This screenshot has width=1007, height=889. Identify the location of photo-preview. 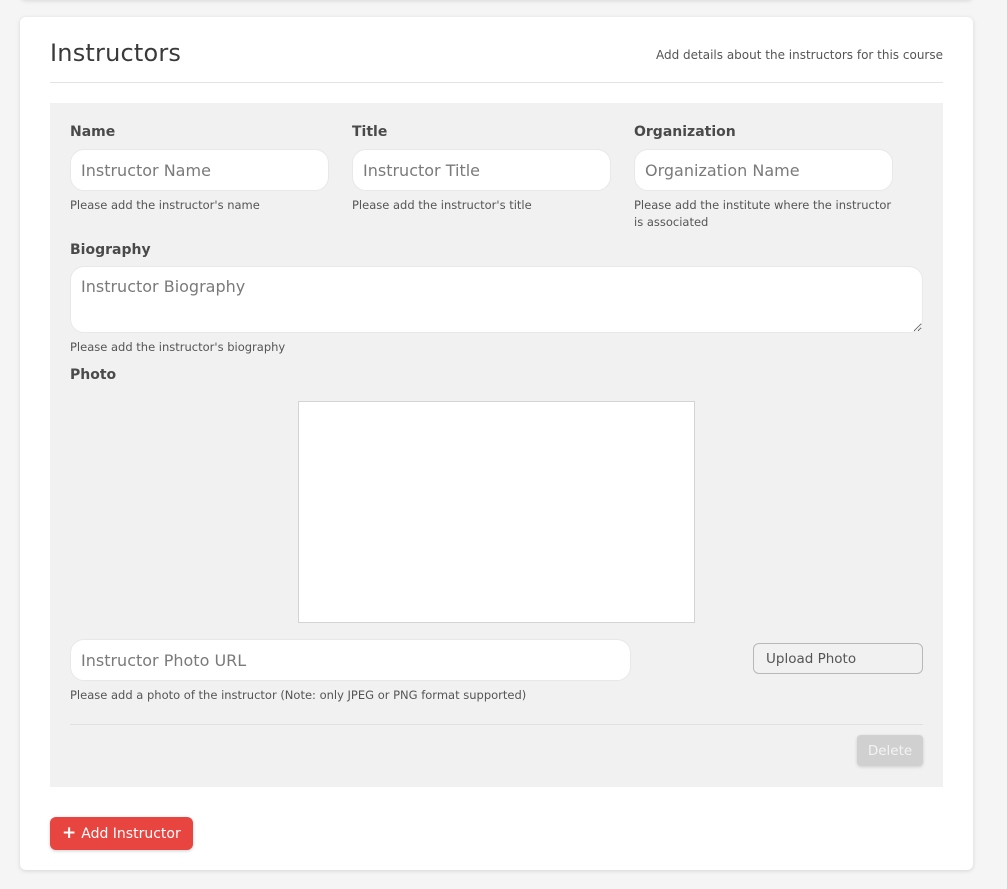
(496, 512).